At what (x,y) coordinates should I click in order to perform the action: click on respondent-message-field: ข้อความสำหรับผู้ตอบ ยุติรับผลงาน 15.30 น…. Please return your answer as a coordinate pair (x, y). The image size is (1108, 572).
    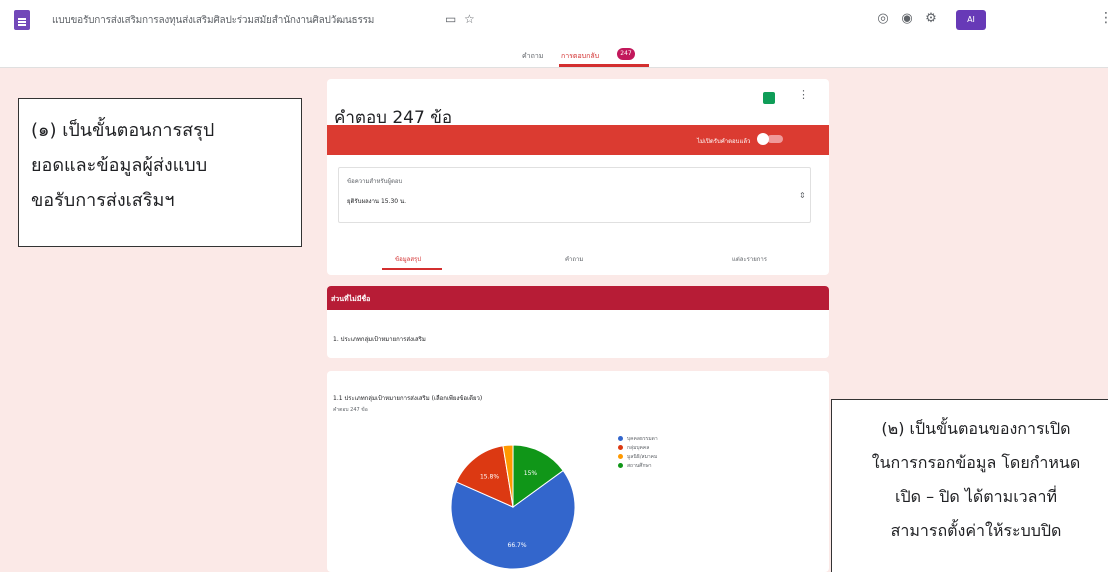
    Looking at the image, I should click on (574, 195).